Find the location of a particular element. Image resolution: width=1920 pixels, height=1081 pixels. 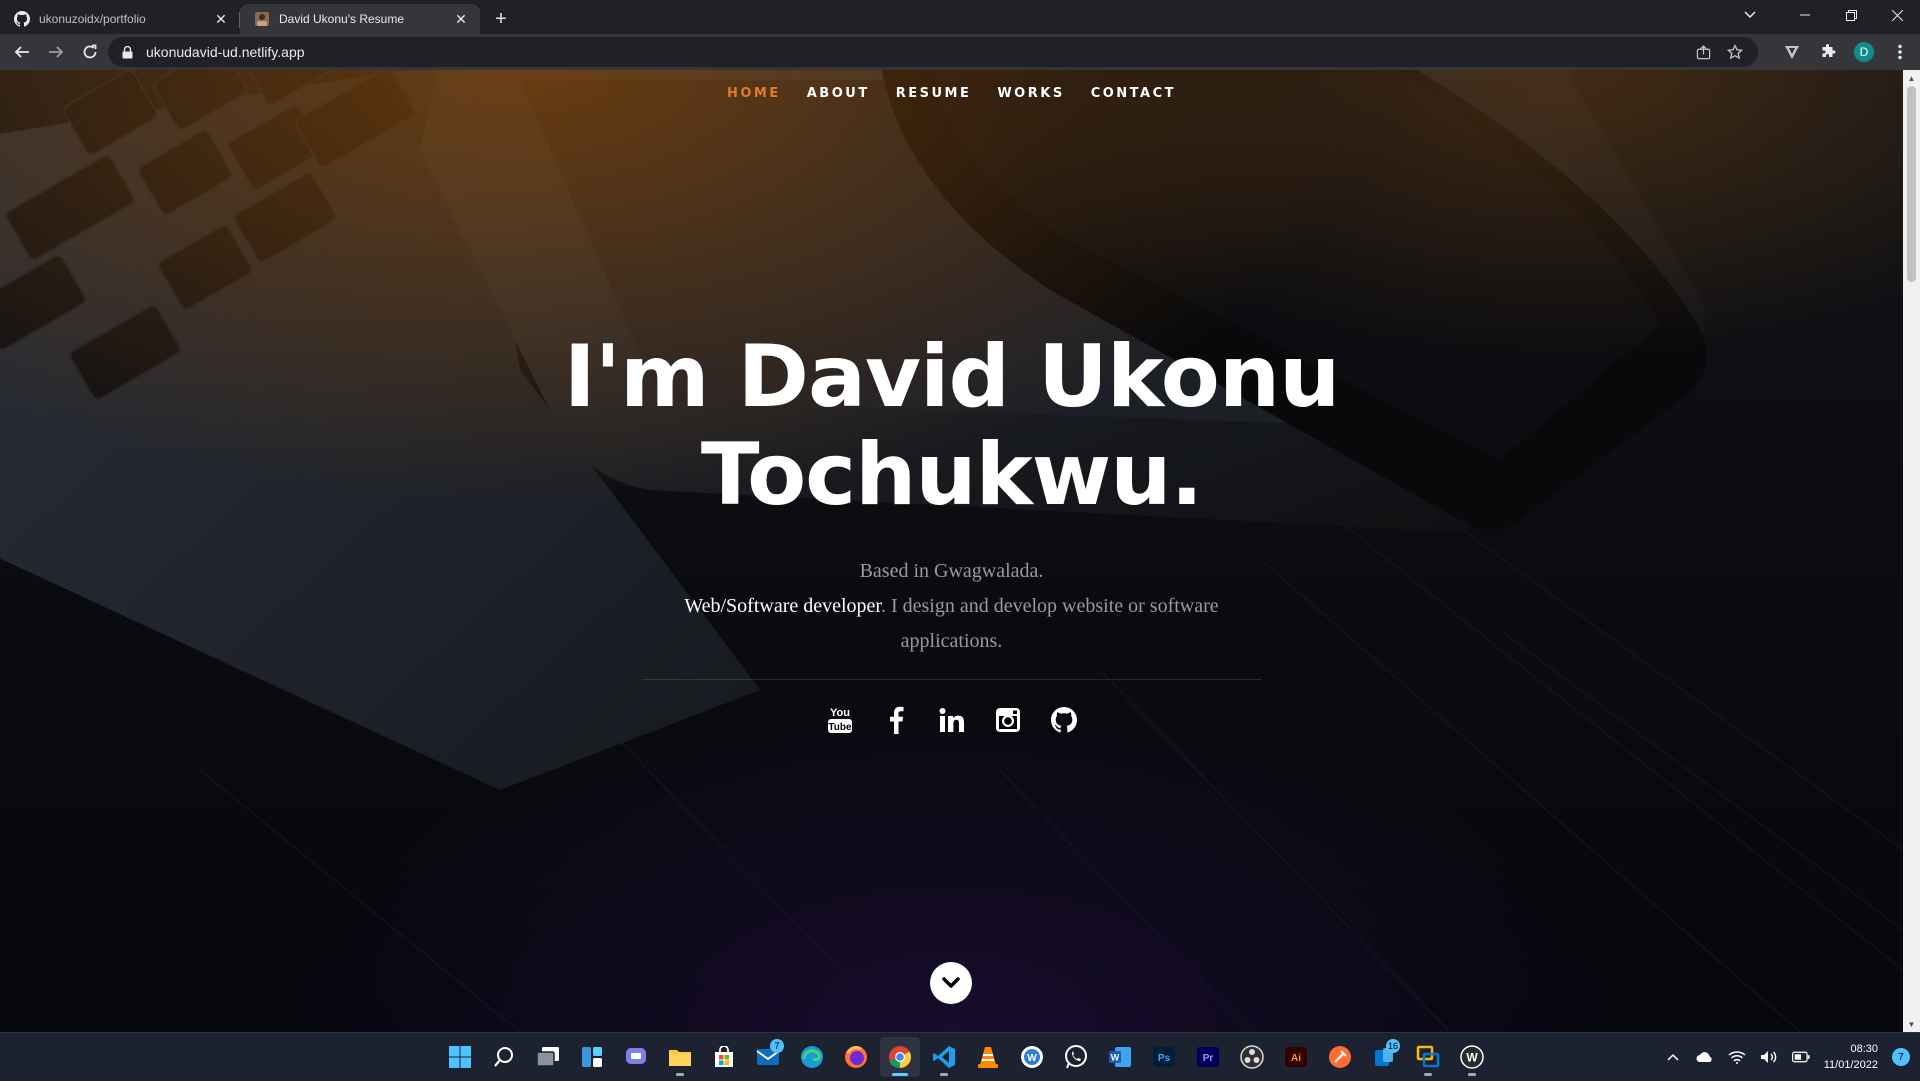

scroll-up-arrow: ▲ is located at coordinates (1911, 78).